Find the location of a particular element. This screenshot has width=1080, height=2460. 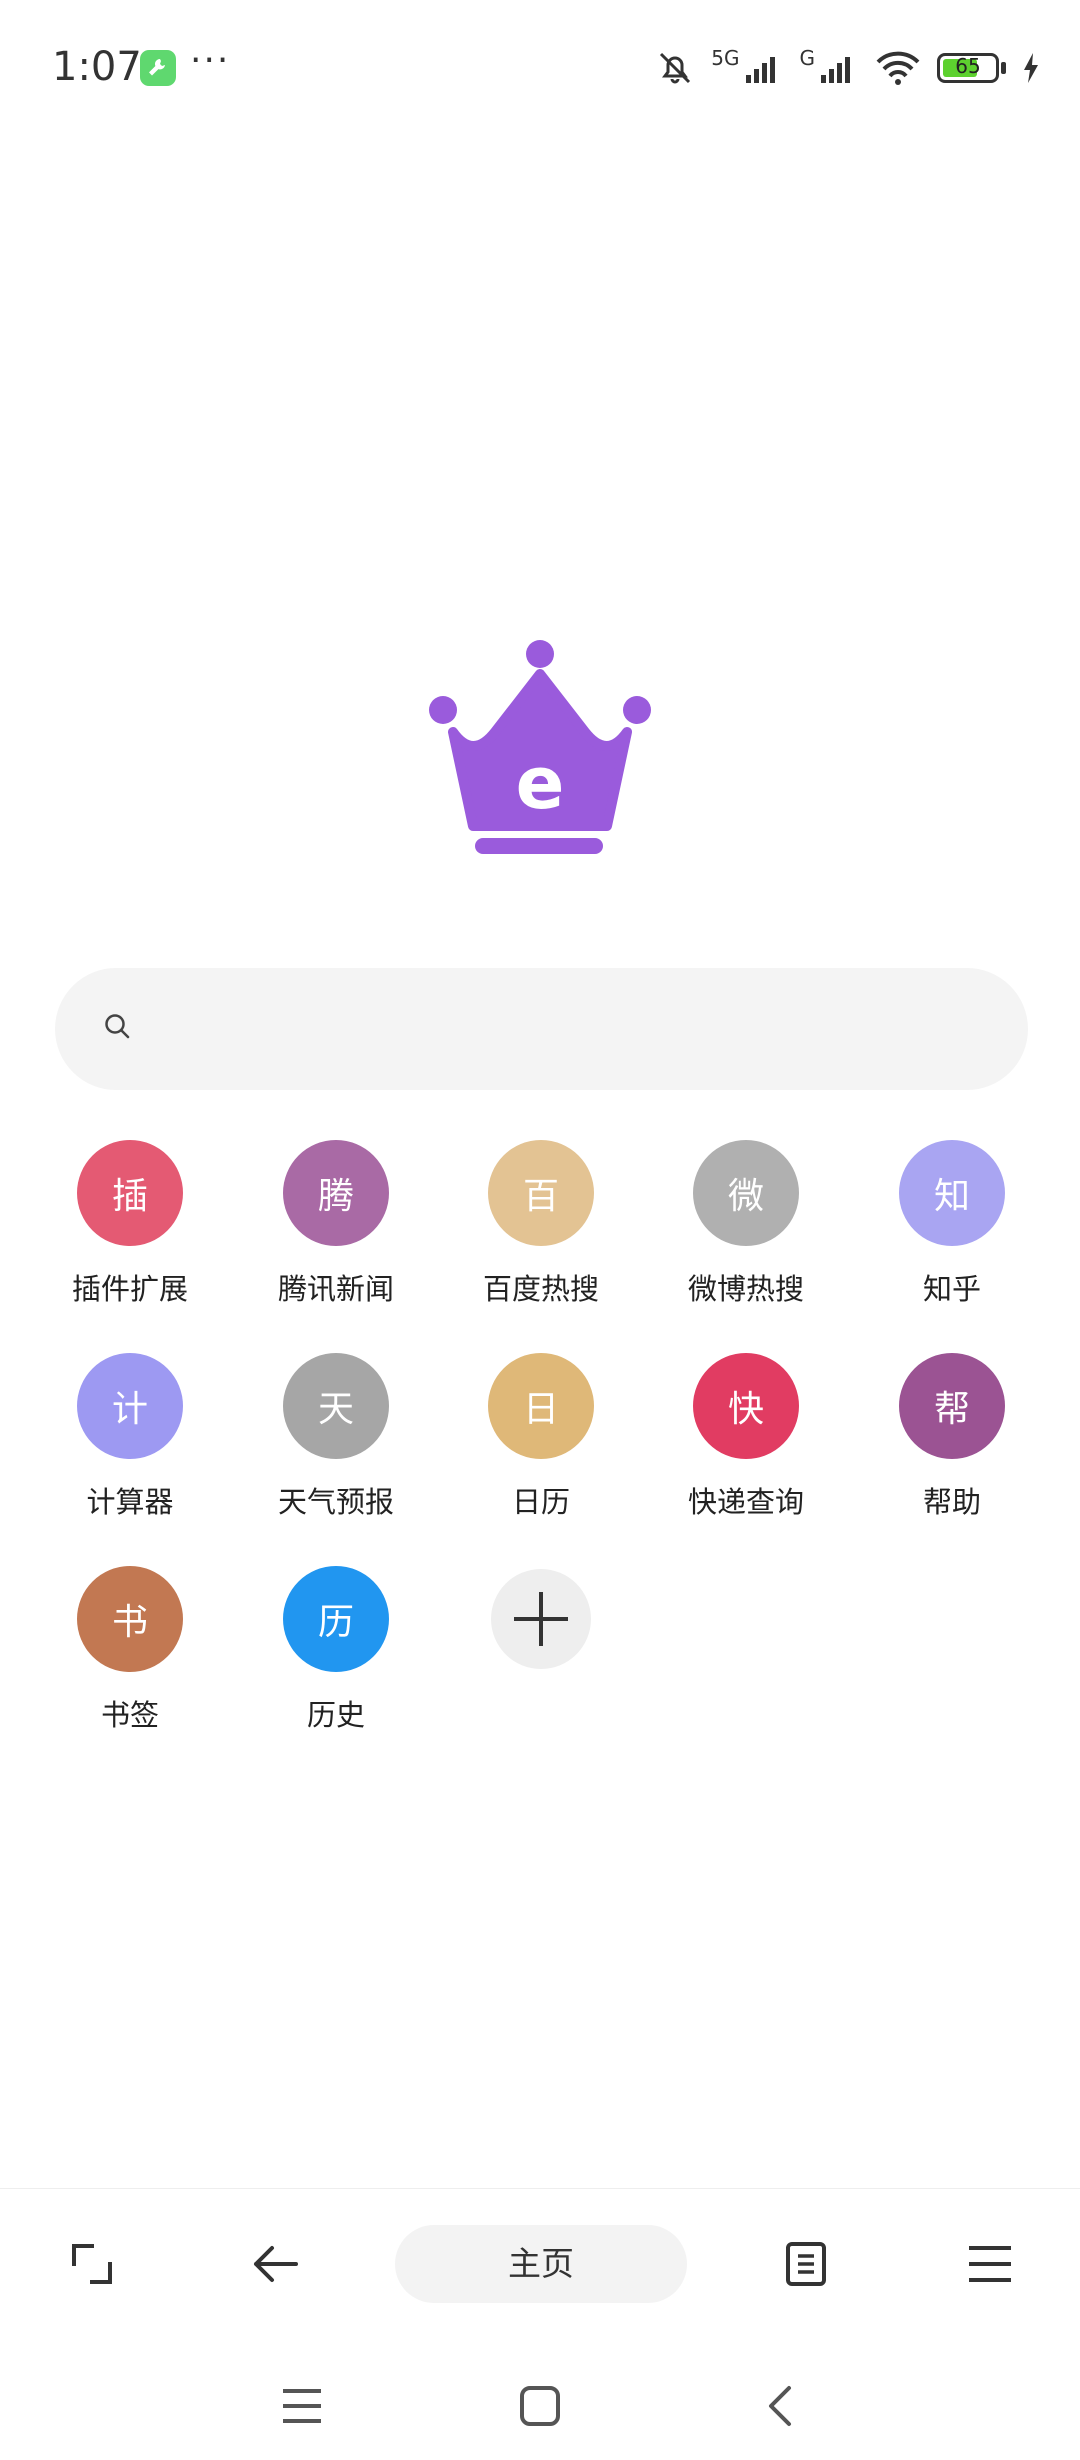

status-icons: 5G G 65 is located at coordinates (847, 68).